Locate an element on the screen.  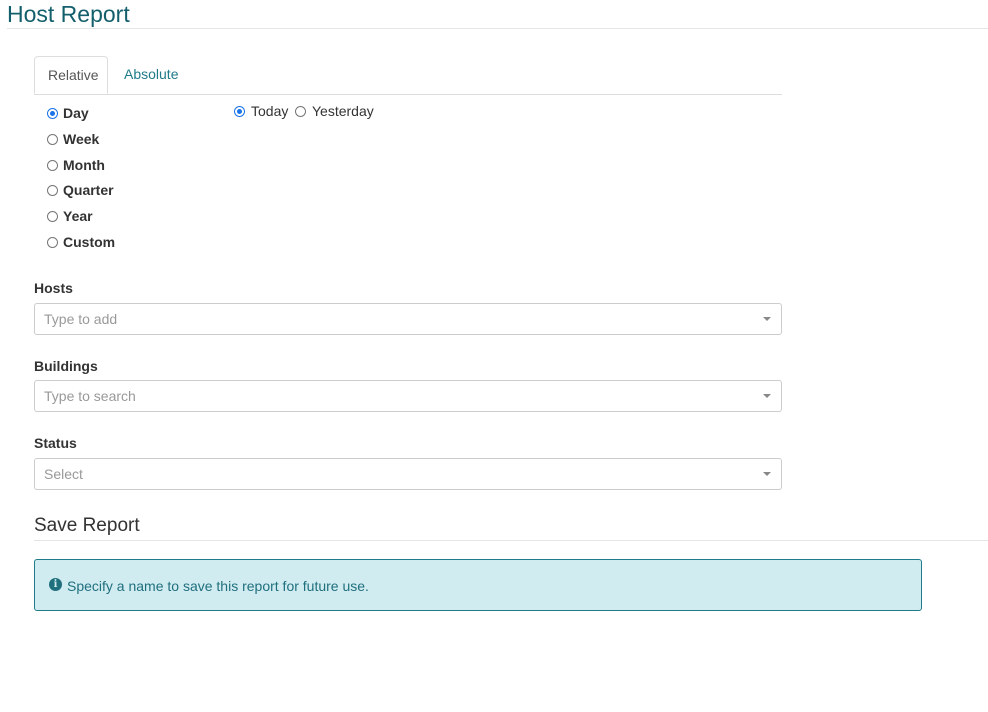
status-placeholder: Select is located at coordinates (63, 474).